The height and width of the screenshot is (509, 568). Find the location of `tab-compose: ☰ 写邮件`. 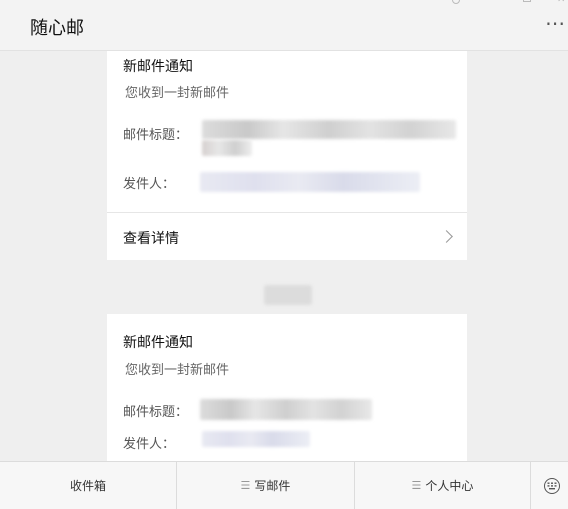

tab-compose: ☰ 写邮件 is located at coordinates (266, 485).